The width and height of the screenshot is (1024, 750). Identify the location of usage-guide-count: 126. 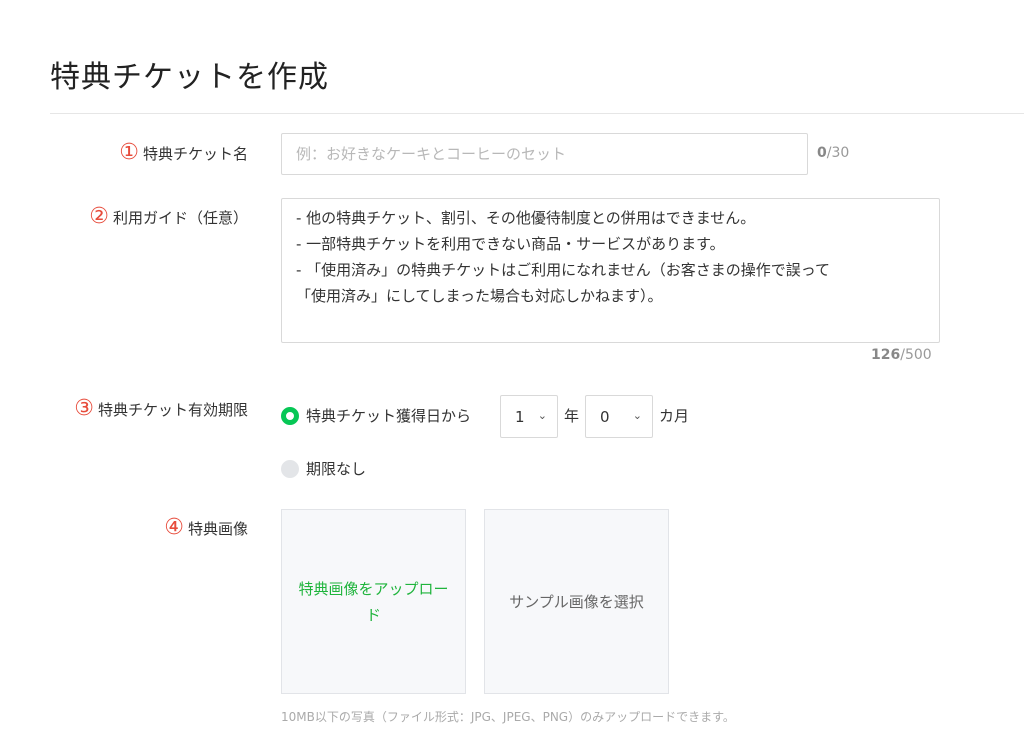
(886, 355).